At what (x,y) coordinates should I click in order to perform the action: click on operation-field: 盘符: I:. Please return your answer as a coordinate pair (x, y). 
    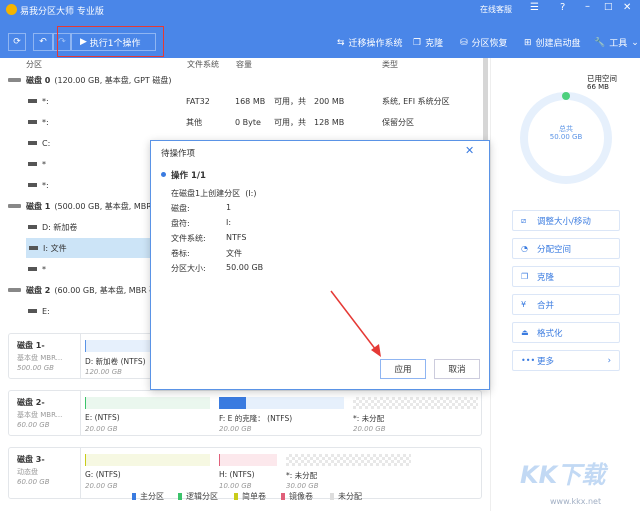
    Looking at the image, I should click on (201, 223).